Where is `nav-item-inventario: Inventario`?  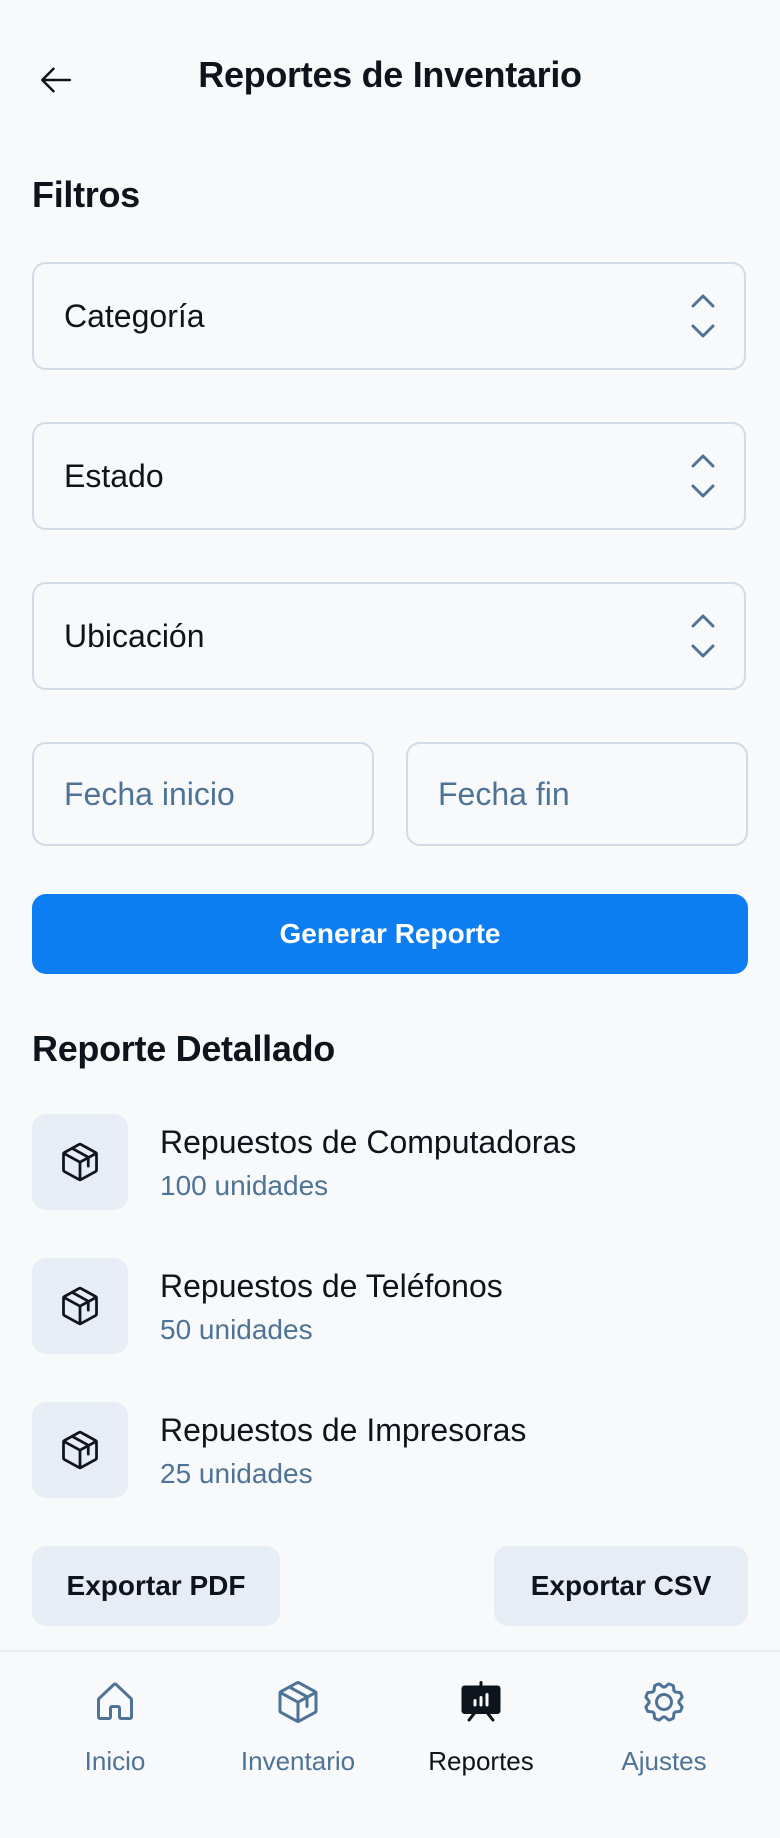 nav-item-inventario: Inventario is located at coordinates (298, 1738).